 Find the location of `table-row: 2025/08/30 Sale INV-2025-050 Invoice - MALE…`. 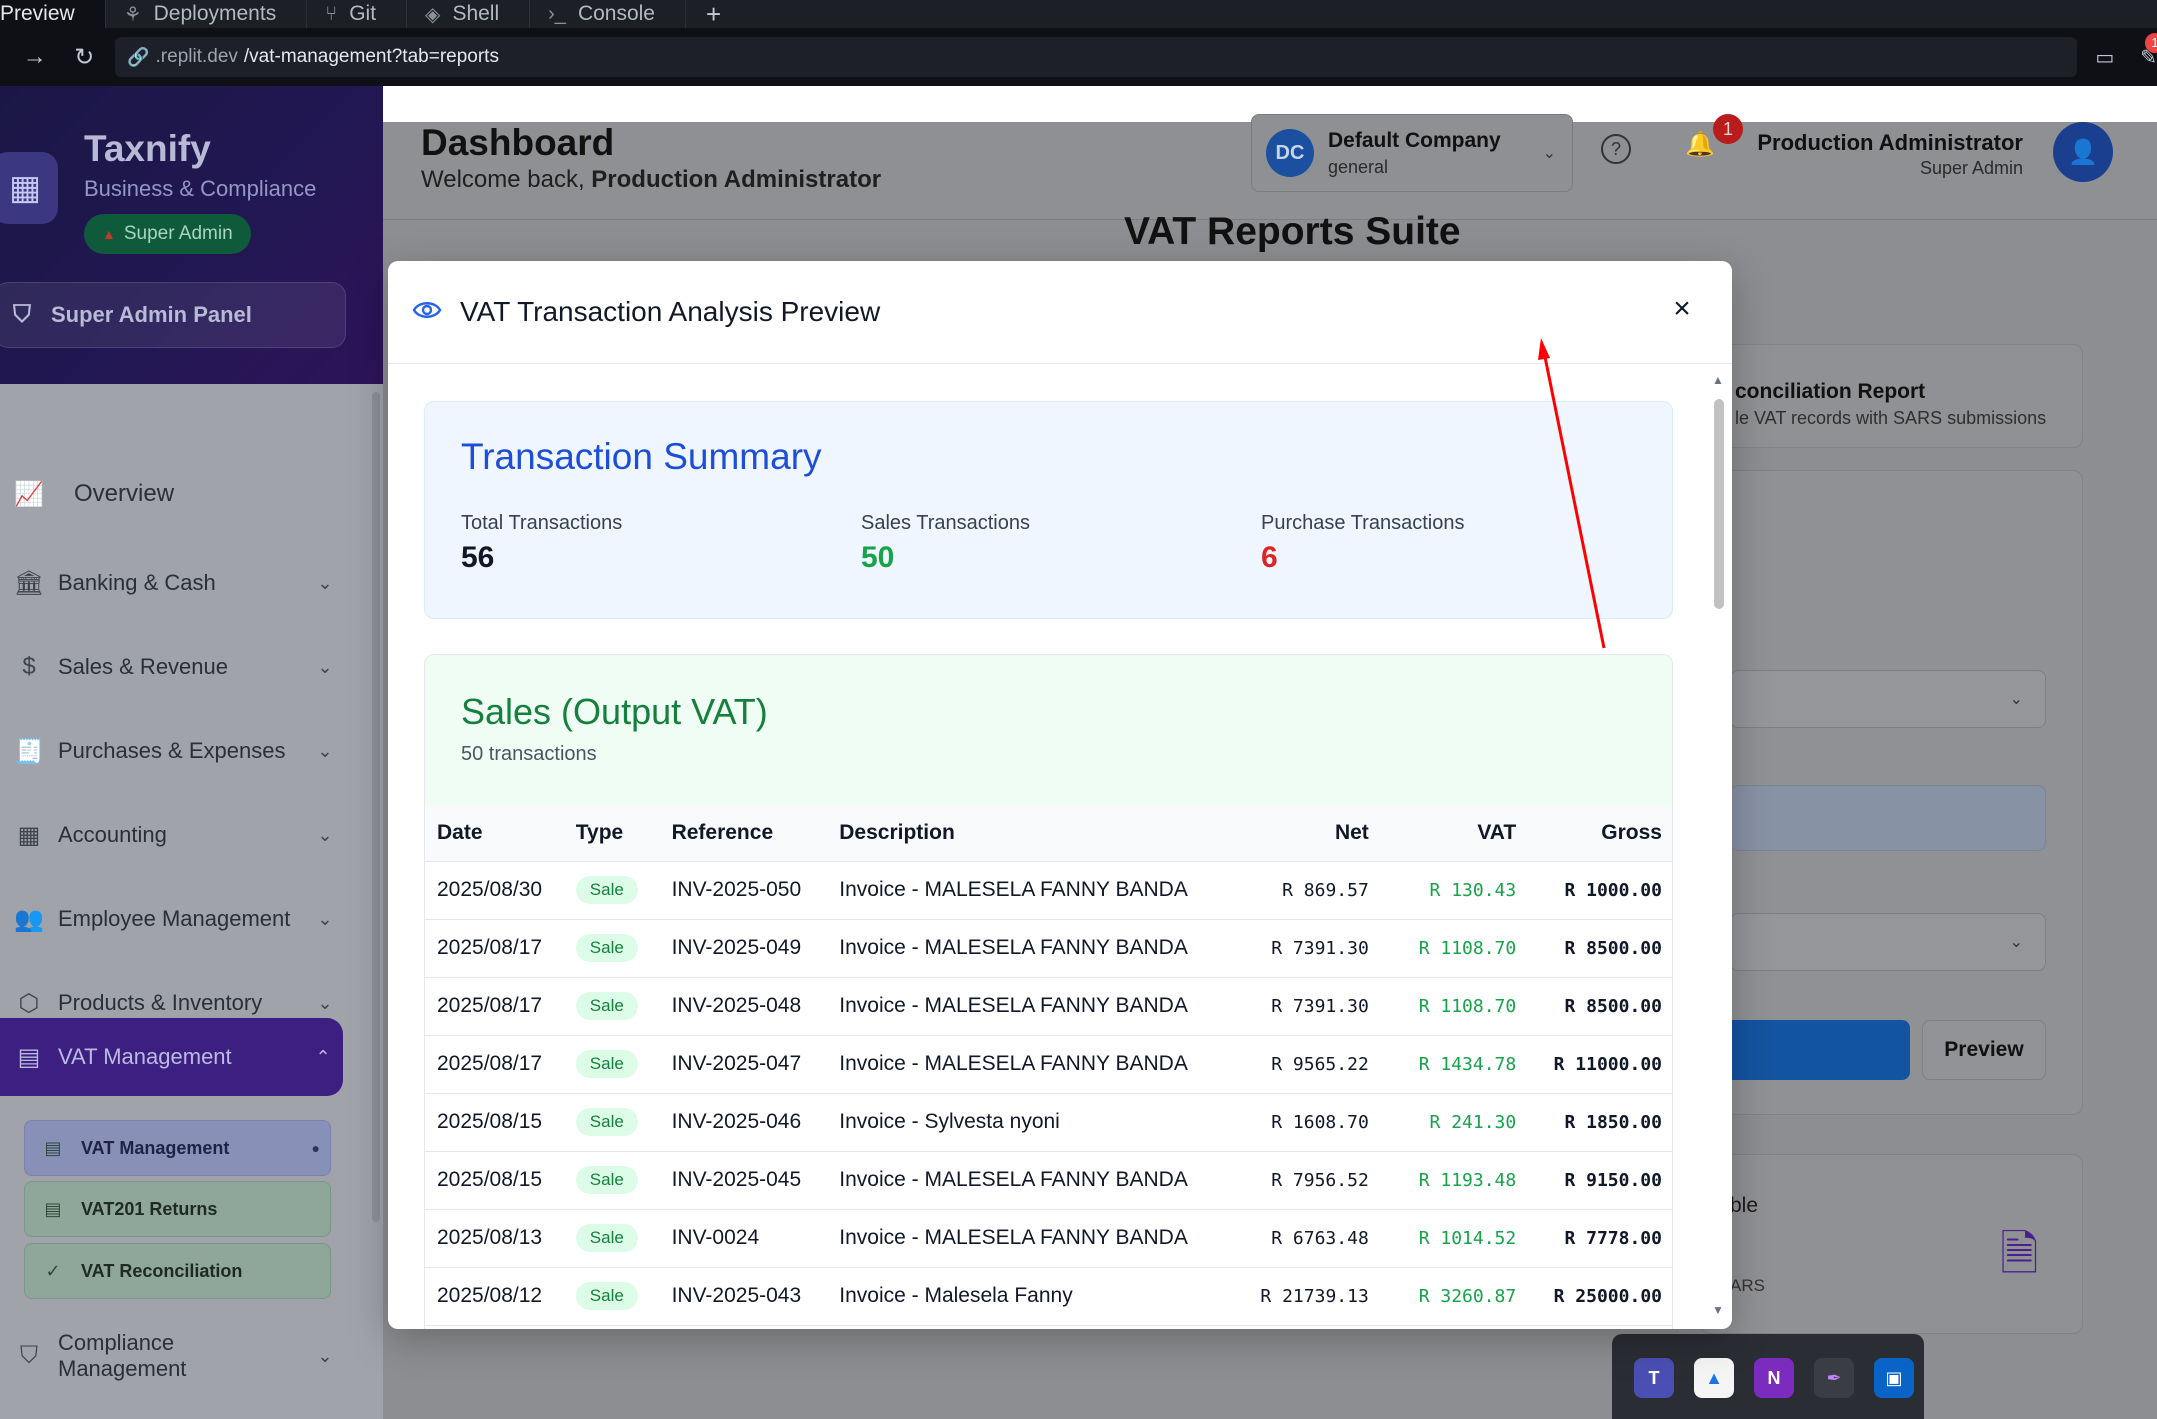

table-row: 2025/08/30 Sale INV-2025-050 Invoice - MALE… is located at coordinates (1048, 890).